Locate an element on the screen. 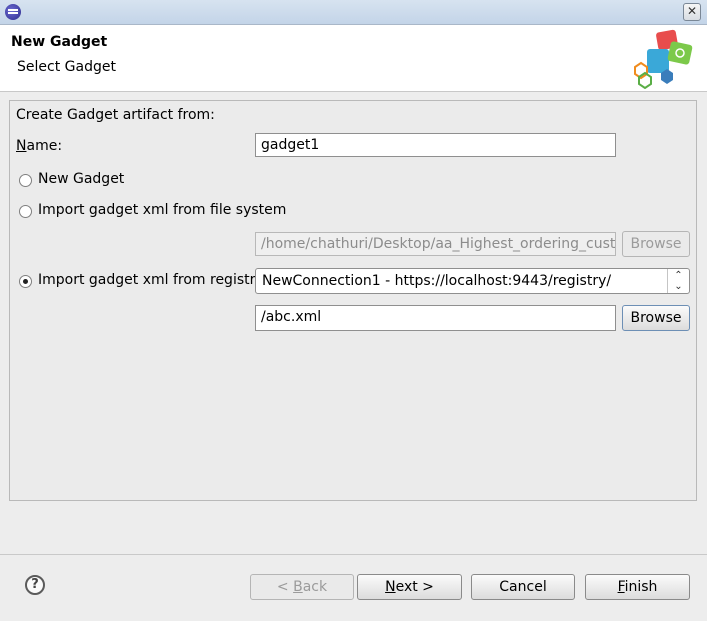 Image resolution: width=707 pixels, height=621 pixels. registry-path-input: /abc.xml is located at coordinates (435, 318).